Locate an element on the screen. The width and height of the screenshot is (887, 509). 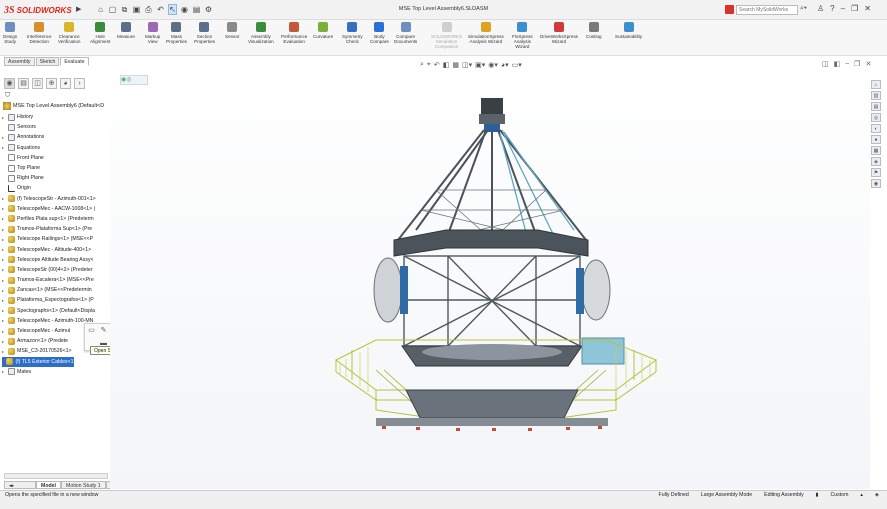
ribbon-item-16: SimulationXpress Analysis Wizard is located at coordinates (486, 38).